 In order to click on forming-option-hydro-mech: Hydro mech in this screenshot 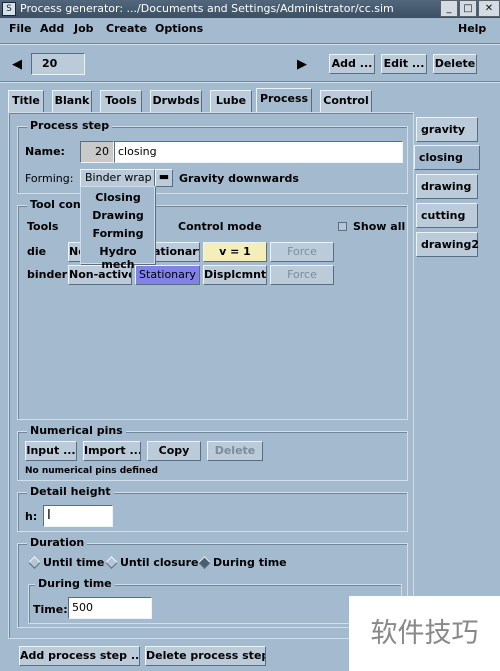, I will do `click(118, 258)`.